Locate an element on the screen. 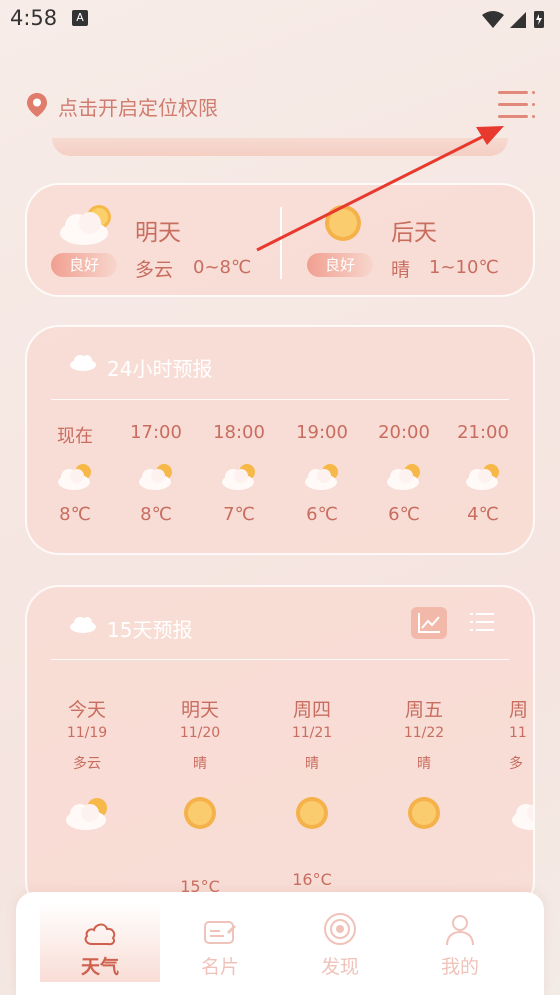 This screenshot has width=560, height=995. daily-title: 15天预报 is located at coordinates (150, 630).